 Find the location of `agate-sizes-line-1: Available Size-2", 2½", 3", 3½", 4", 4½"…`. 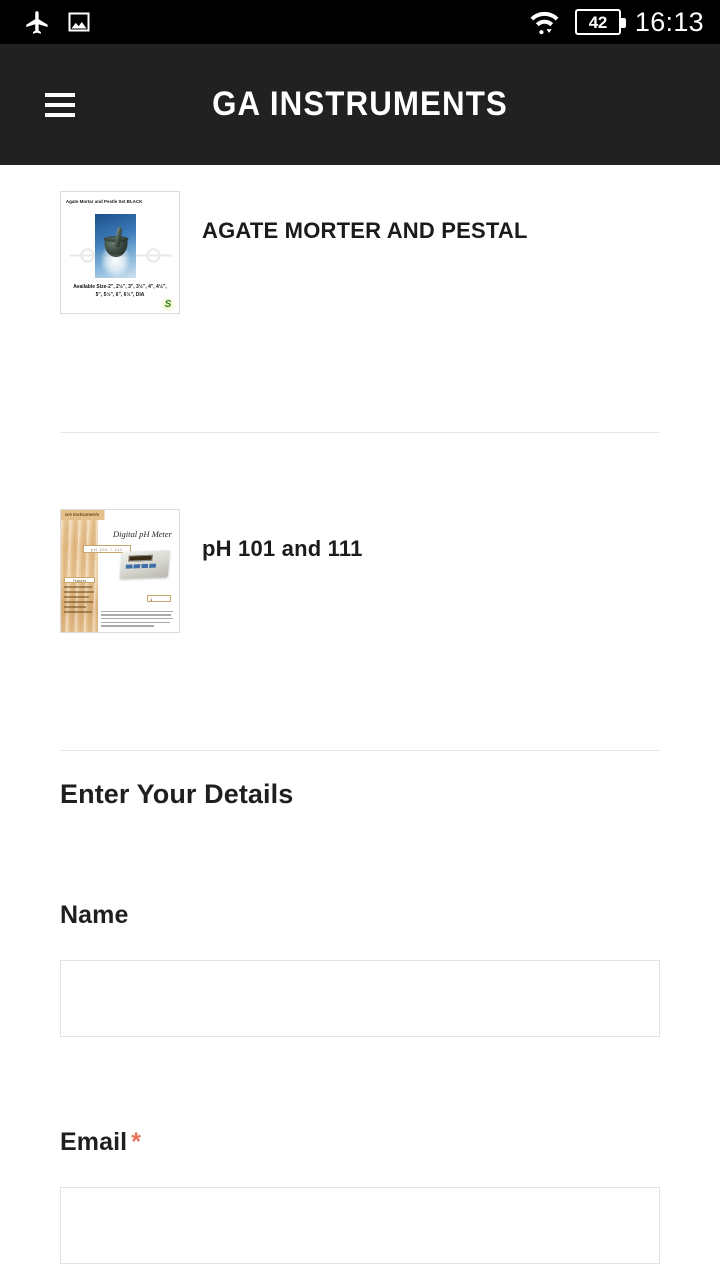

agate-sizes-line-1: Available Size-2", 2½", 3", 3½", 4", 4½"… is located at coordinates (120, 287).